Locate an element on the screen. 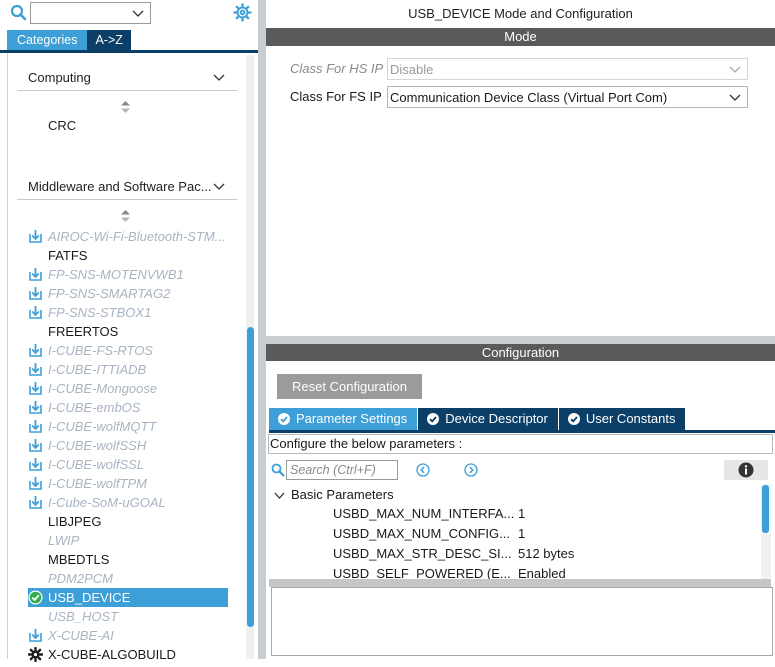 The image size is (775, 667). view-tabs: Categories A->Z is located at coordinates (69, 40).